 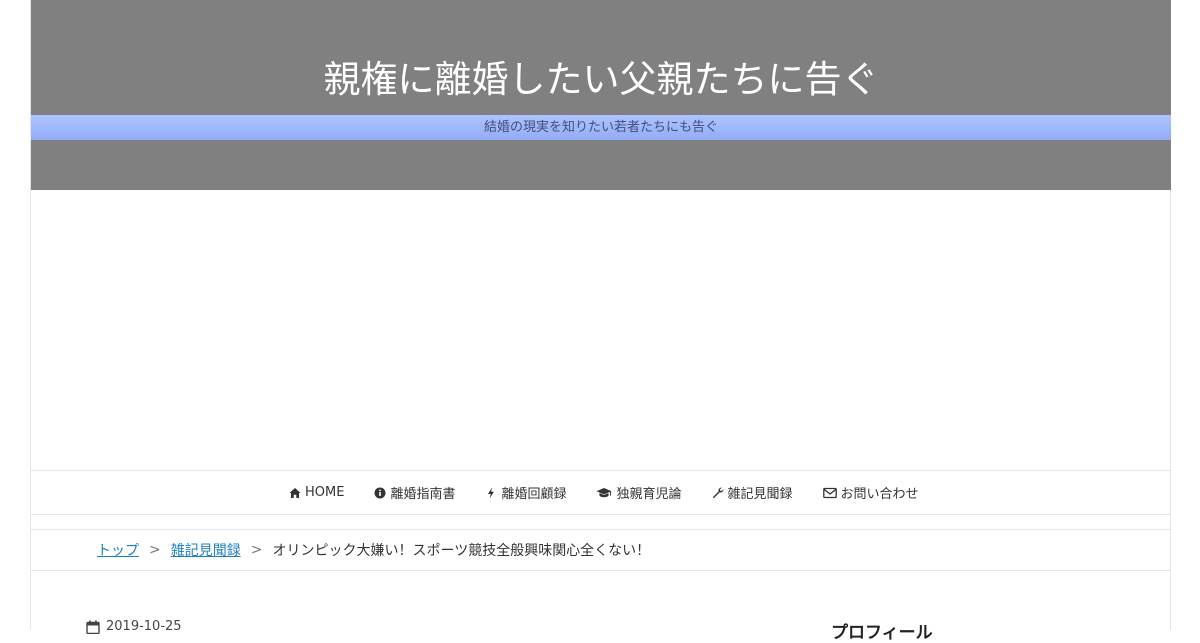 I want to click on nav-item-label: HOME, so click(x=325, y=492).